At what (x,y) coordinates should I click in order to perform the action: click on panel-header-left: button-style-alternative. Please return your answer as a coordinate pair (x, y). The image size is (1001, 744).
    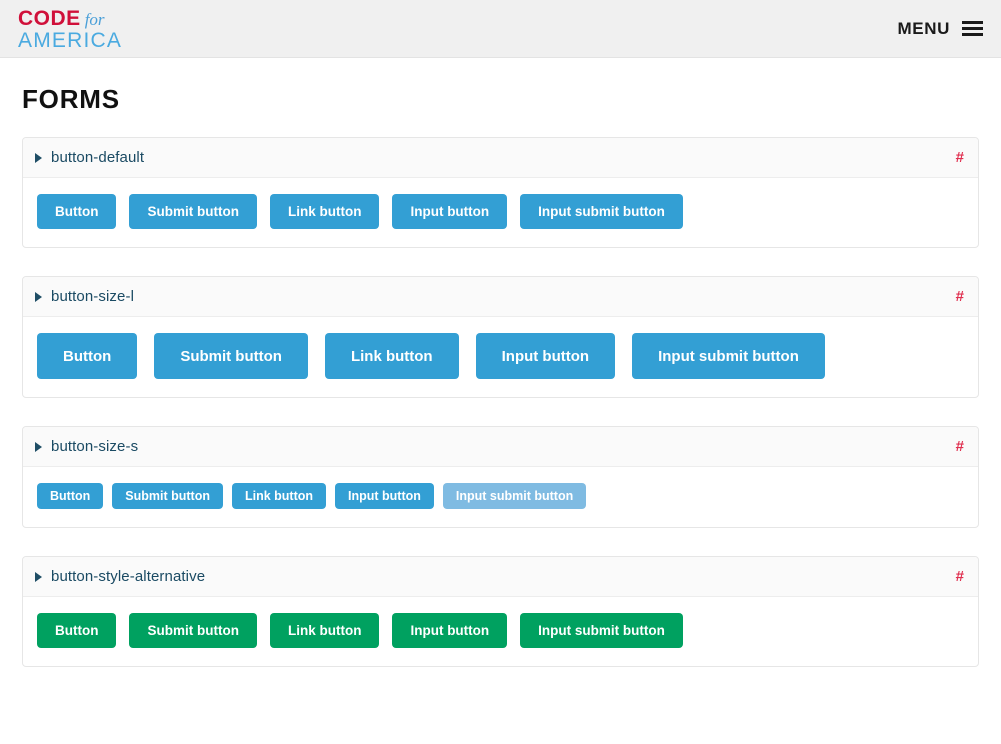
    Looking at the image, I should click on (120, 576).